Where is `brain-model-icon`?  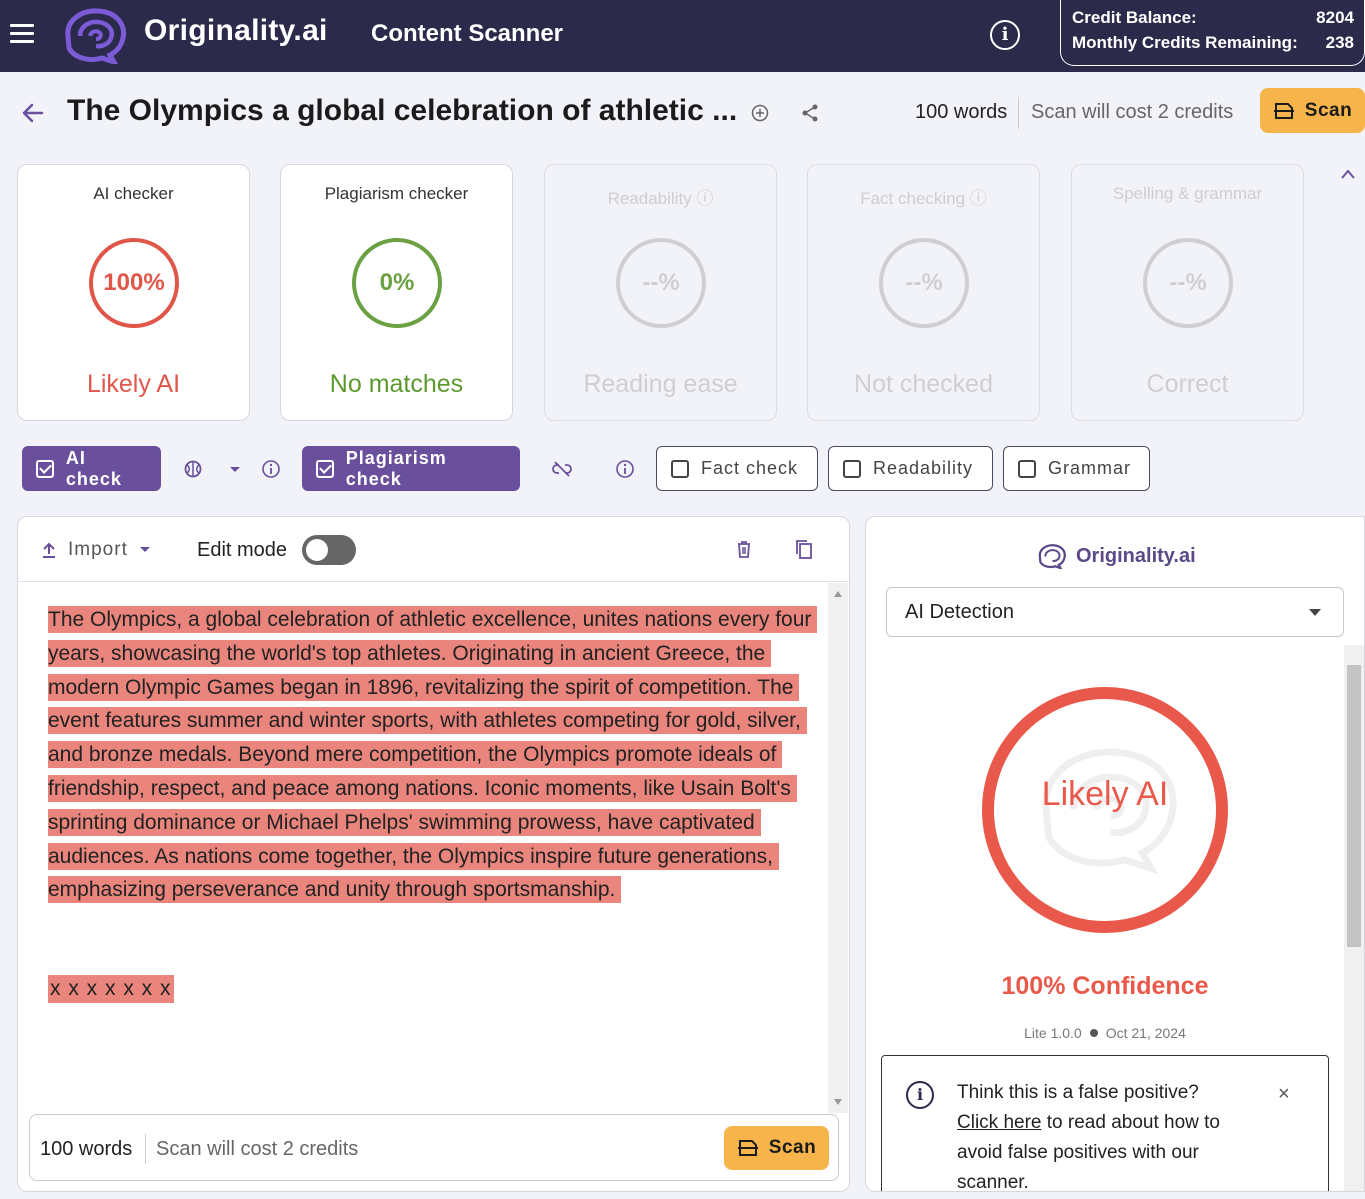 brain-model-icon is located at coordinates (193, 469).